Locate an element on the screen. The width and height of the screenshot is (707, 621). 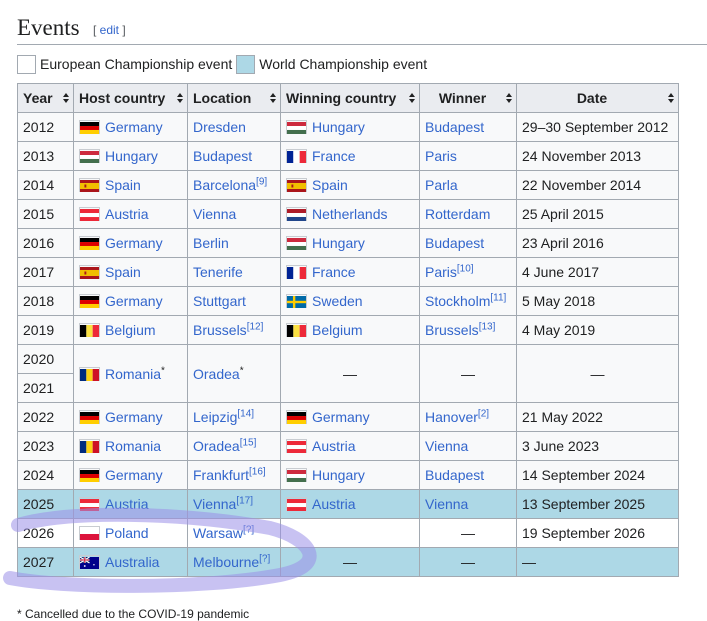
winning-country-link: Spain is located at coordinates (330, 185).